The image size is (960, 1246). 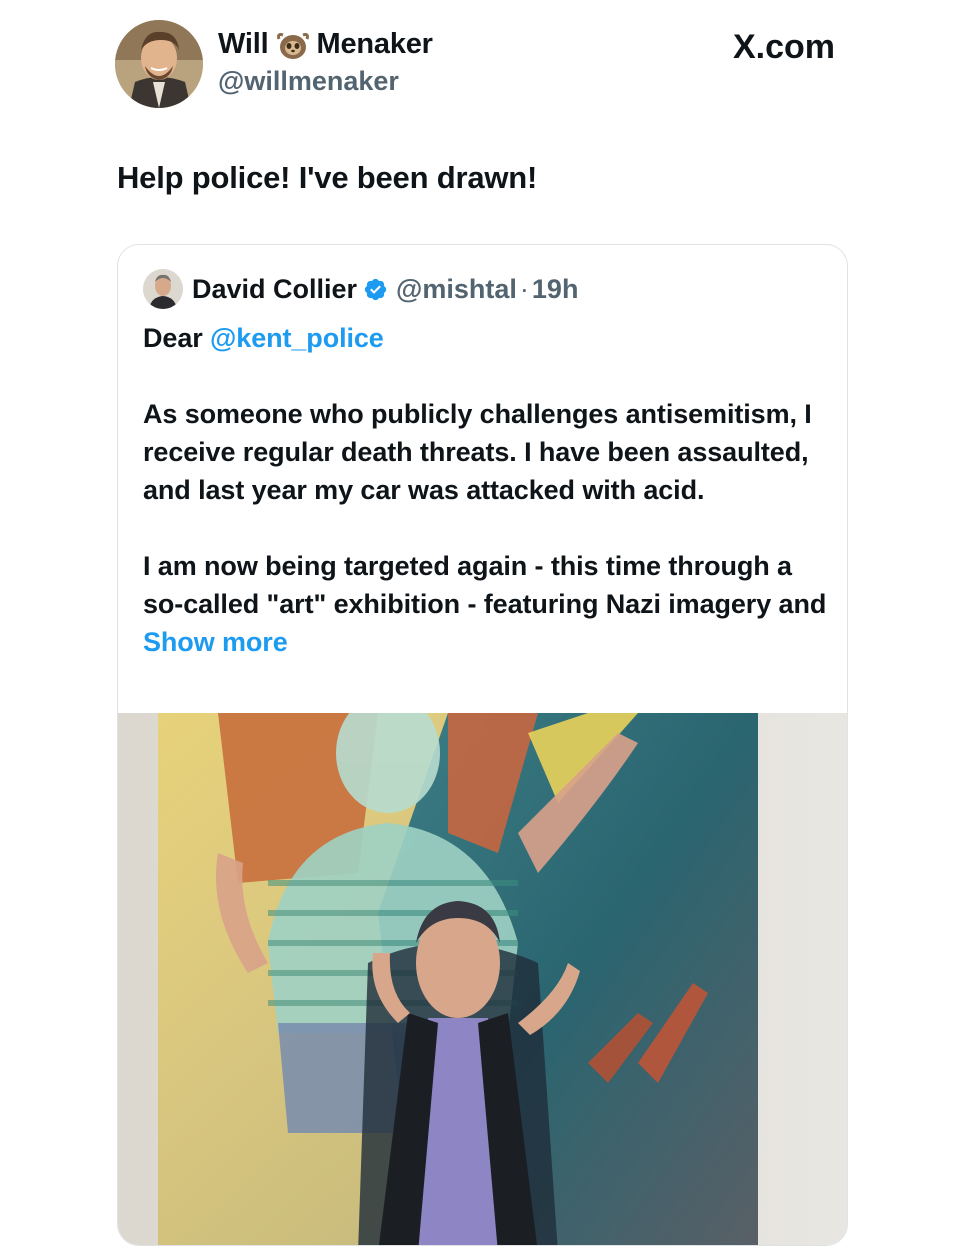 I want to click on quoted-author-handle: @mishtal, so click(x=456, y=289).